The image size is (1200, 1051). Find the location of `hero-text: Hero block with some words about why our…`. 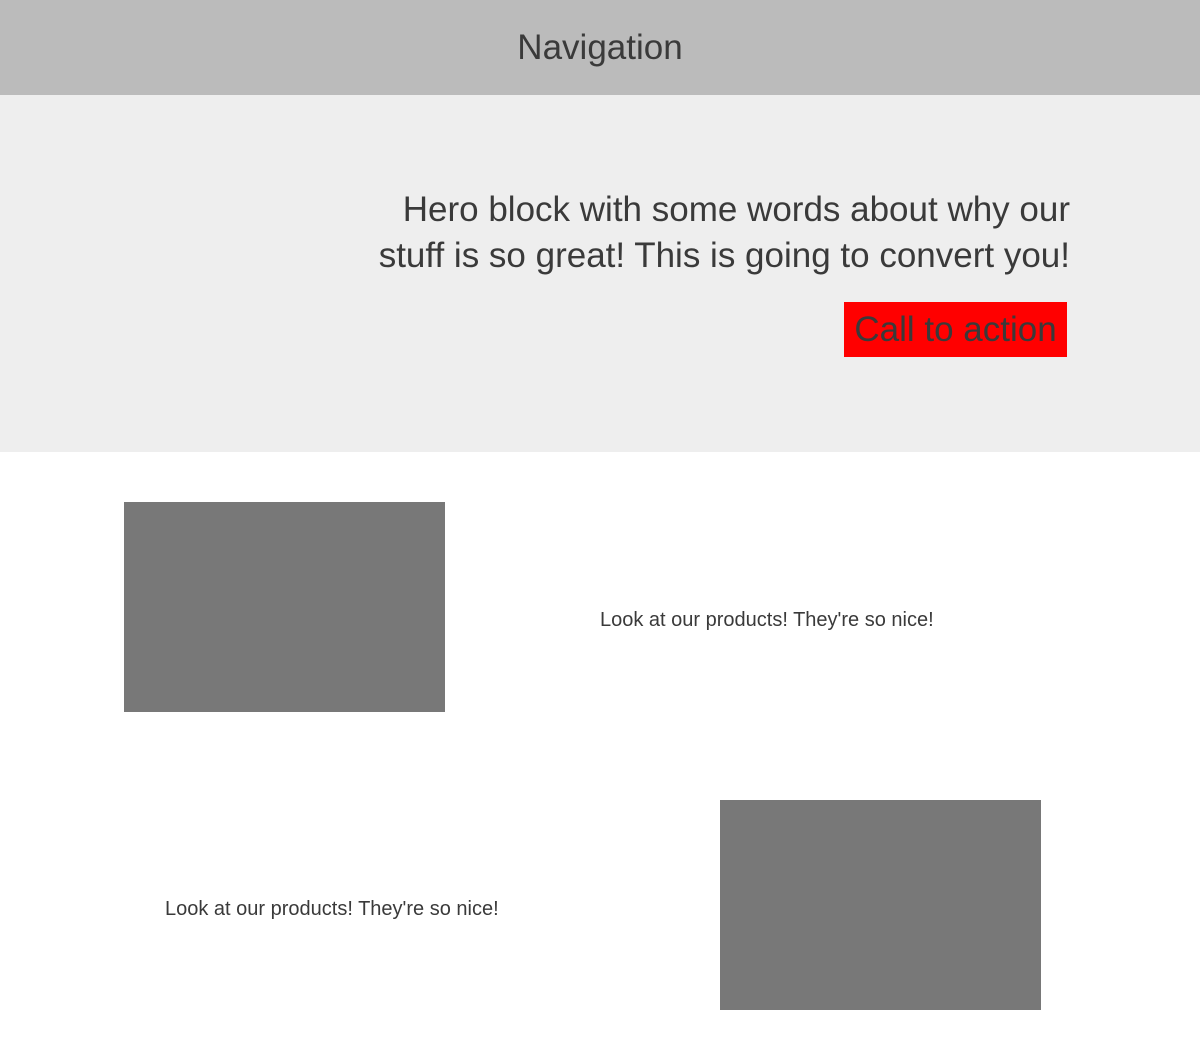

hero-text: Hero block with some words about why our… is located at coordinates (724, 232).